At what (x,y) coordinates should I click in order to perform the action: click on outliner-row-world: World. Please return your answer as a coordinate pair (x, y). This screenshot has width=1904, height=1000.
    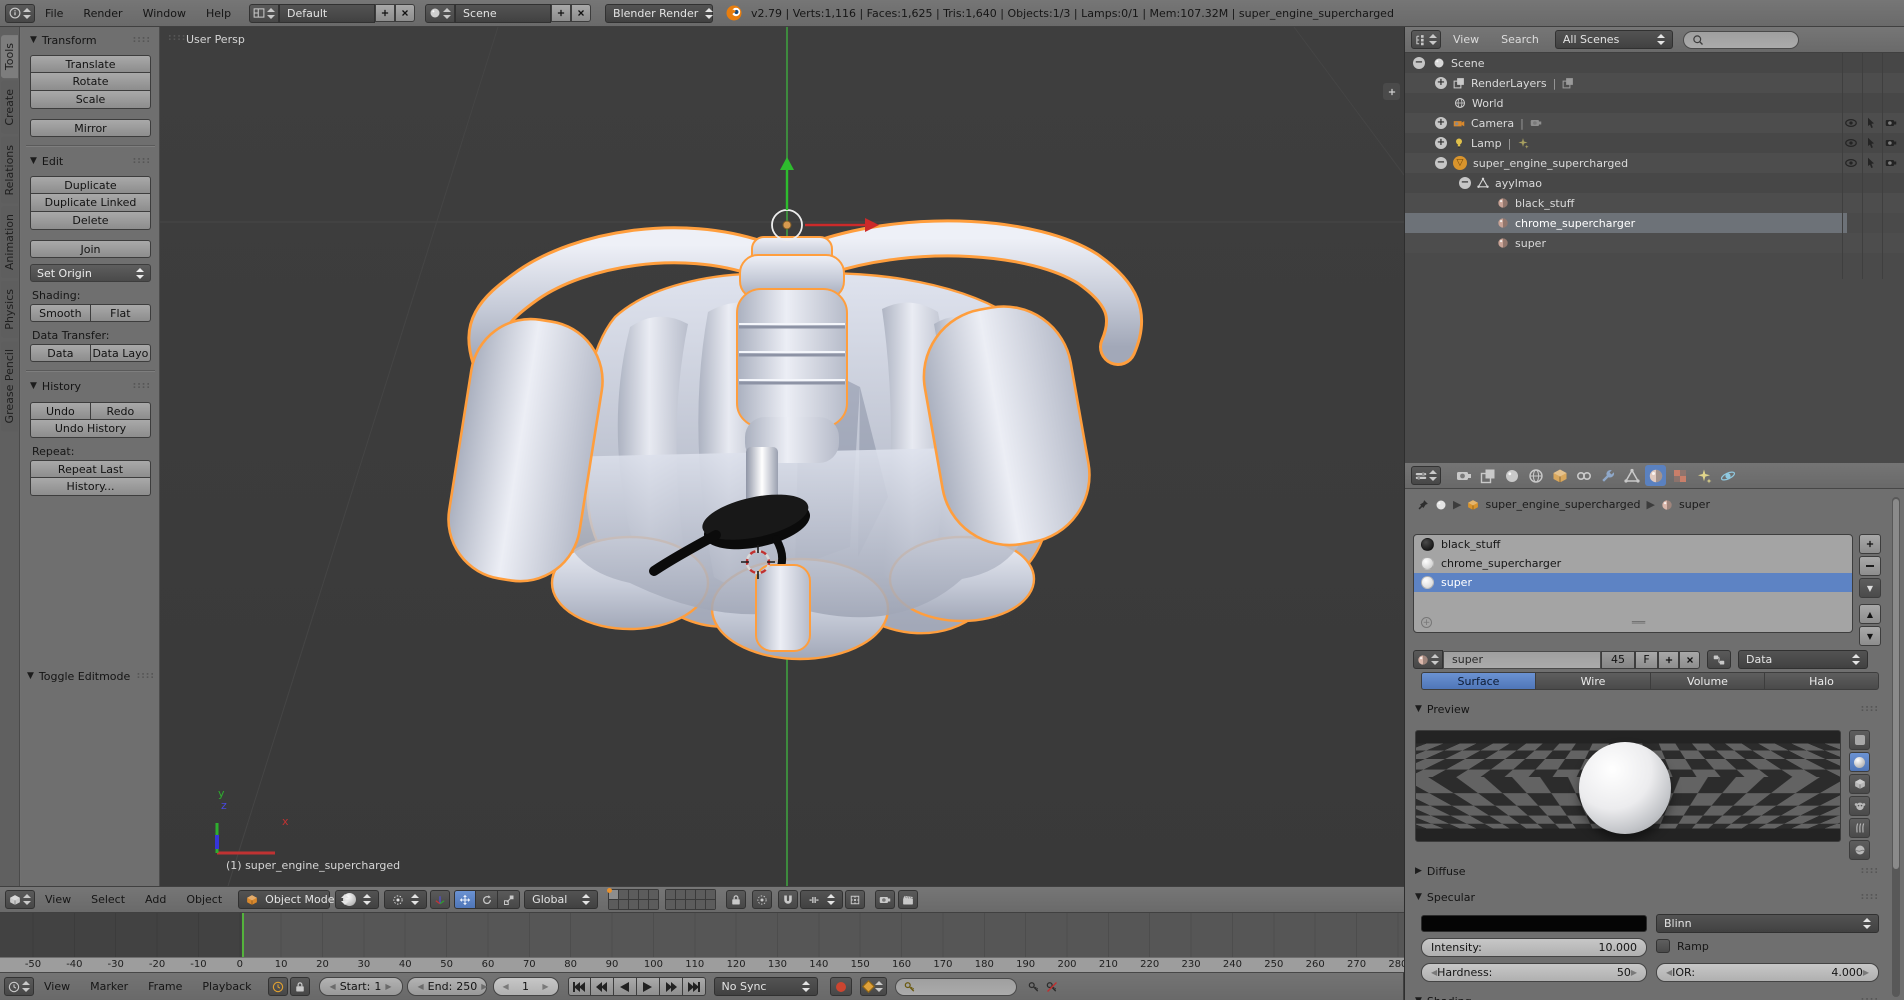
    Looking at the image, I should click on (1654, 103).